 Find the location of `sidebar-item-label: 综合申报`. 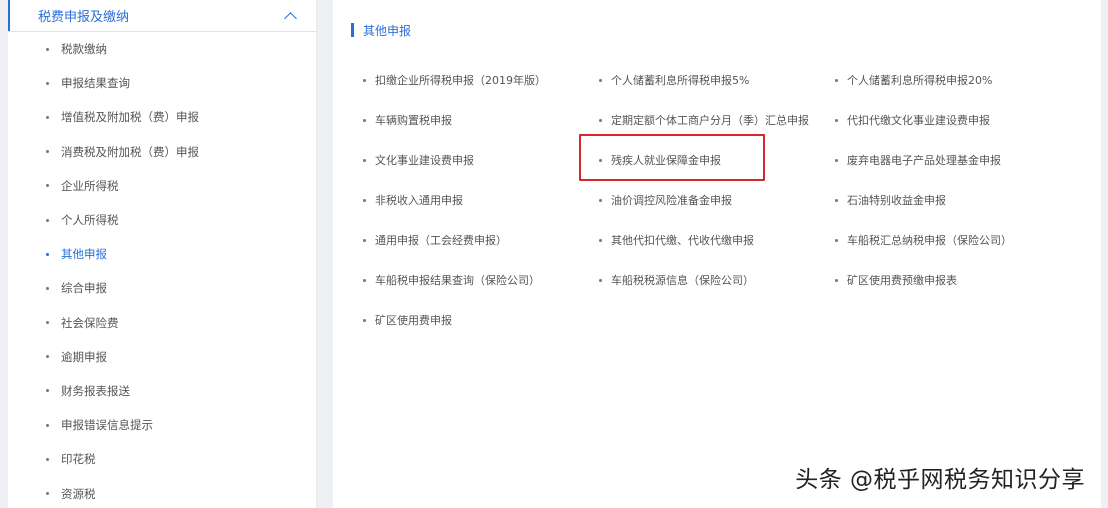

sidebar-item-label: 综合申报 is located at coordinates (84, 288).